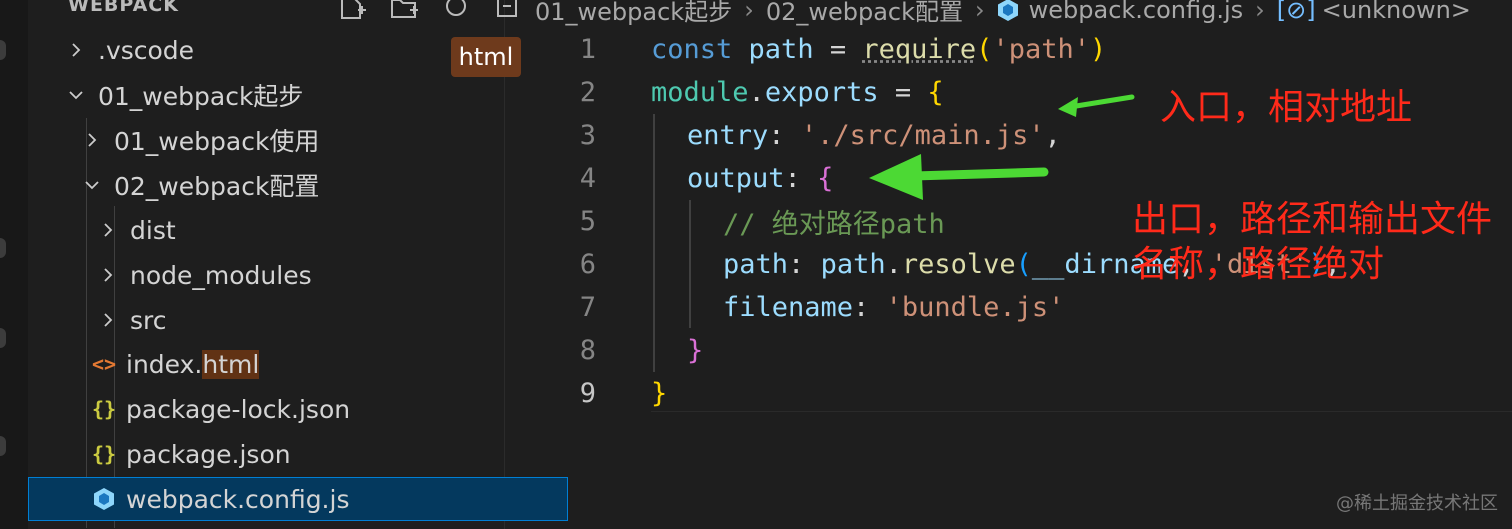 The width and height of the screenshot is (1512, 529). What do you see at coordinates (879, 49) in the screenshot?
I see `code-text: const path = require('path')` at bounding box center [879, 49].